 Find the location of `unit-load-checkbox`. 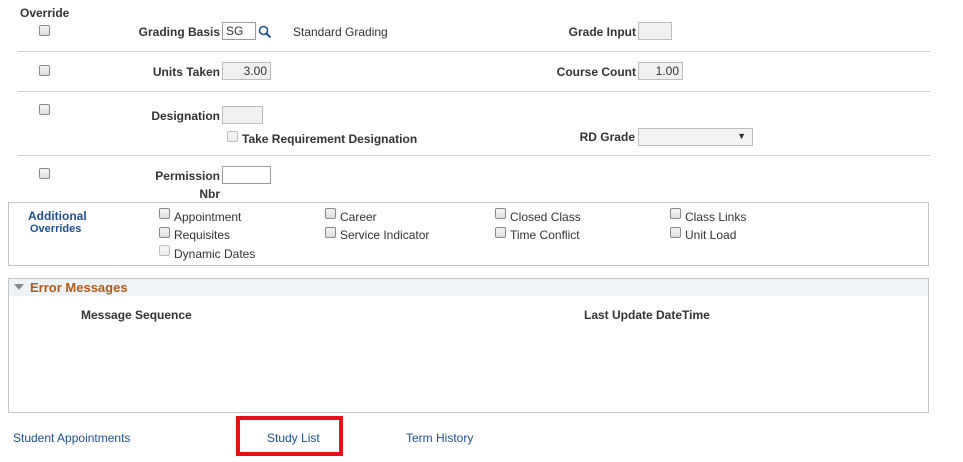

unit-load-checkbox is located at coordinates (675, 232).